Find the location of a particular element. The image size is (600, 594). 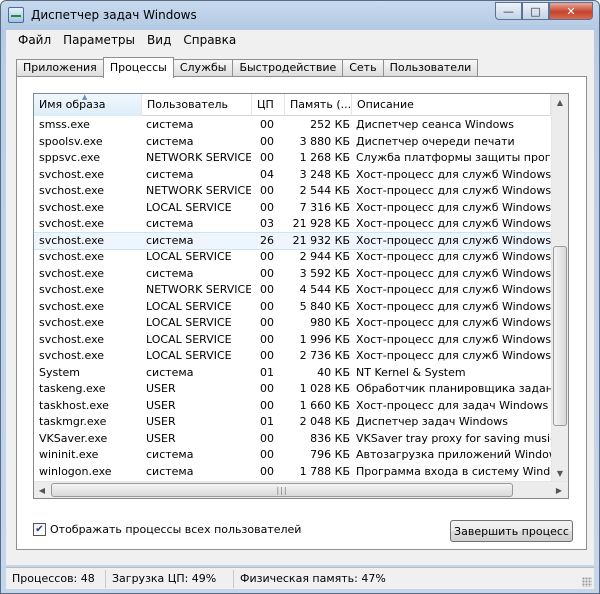

process-description-cell: Диспетчер очереди печати is located at coordinates (435, 141).